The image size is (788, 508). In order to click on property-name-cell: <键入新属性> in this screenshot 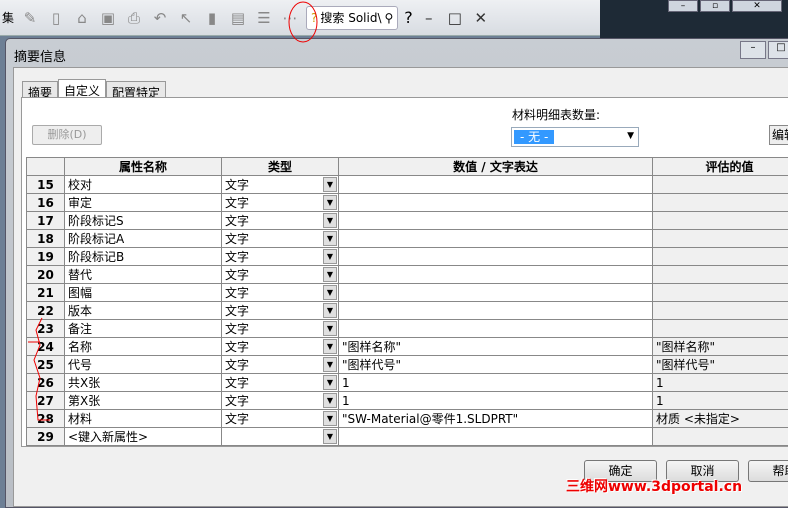, I will do `click(143, 437)`.